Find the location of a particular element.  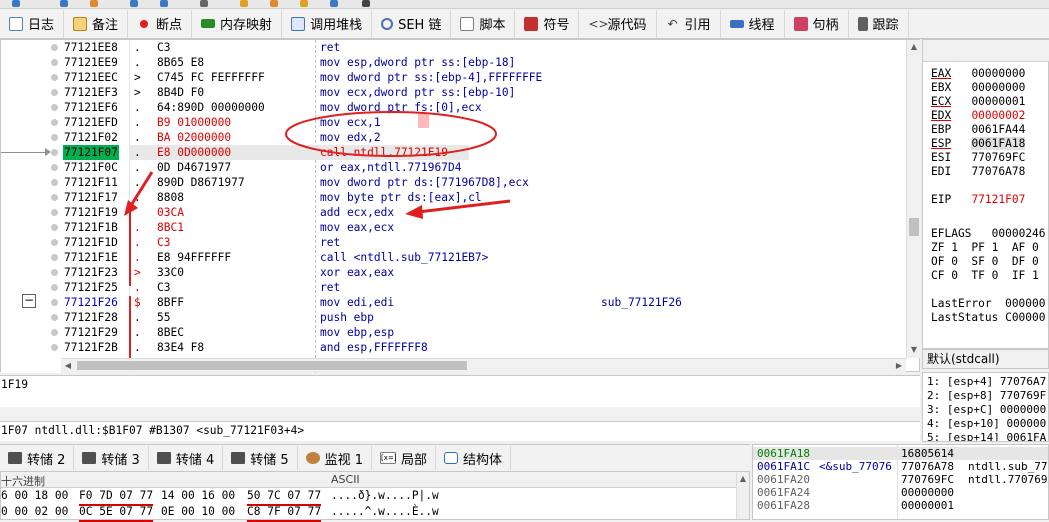

tab-dump-3: 转储 3 is located at coordinates (111, 458).